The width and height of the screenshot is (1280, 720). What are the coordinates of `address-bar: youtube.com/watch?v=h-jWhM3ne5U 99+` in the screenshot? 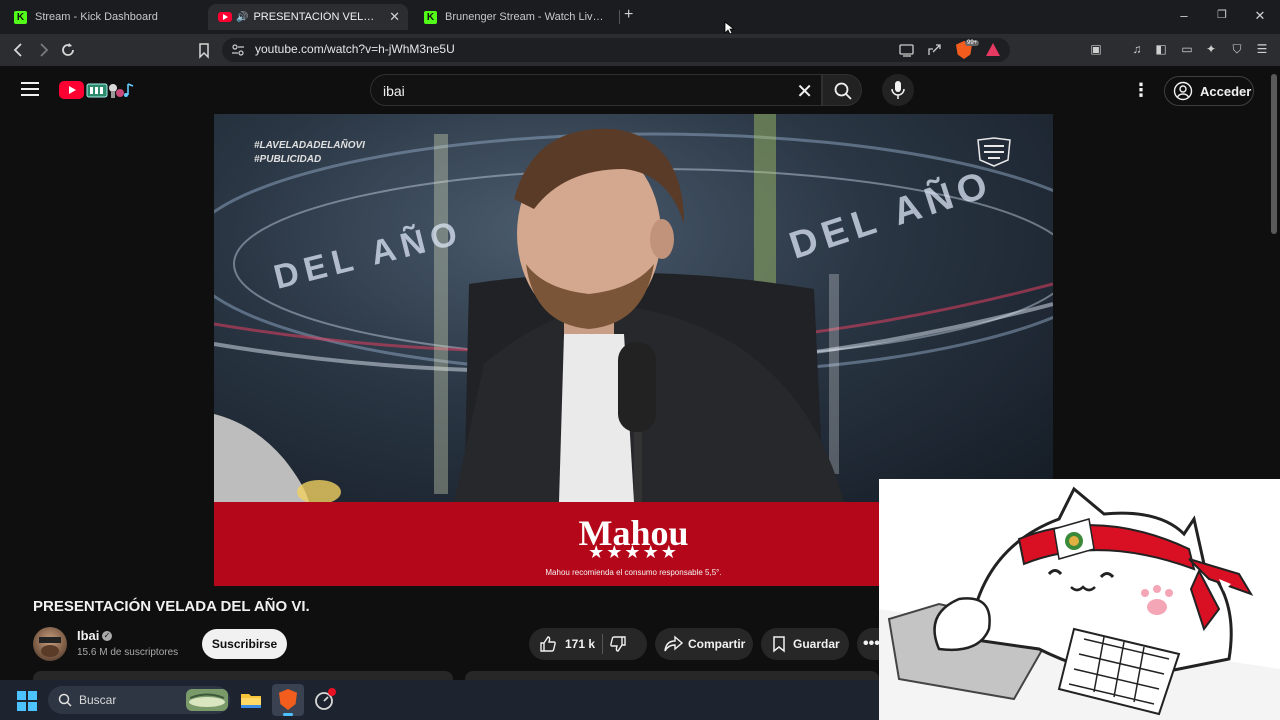 It's located at (616, 50).